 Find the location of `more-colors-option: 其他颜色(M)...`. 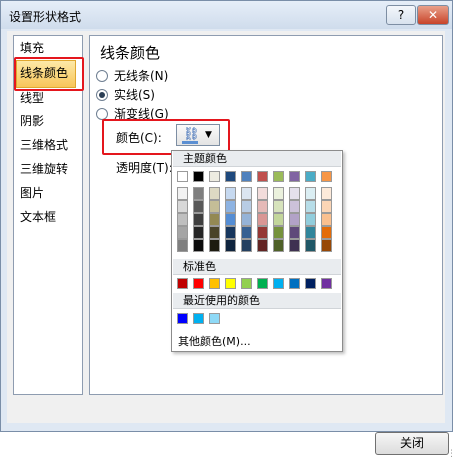

more-colors-option: 其他颜色(M)... is located at coordinates (214, 341).